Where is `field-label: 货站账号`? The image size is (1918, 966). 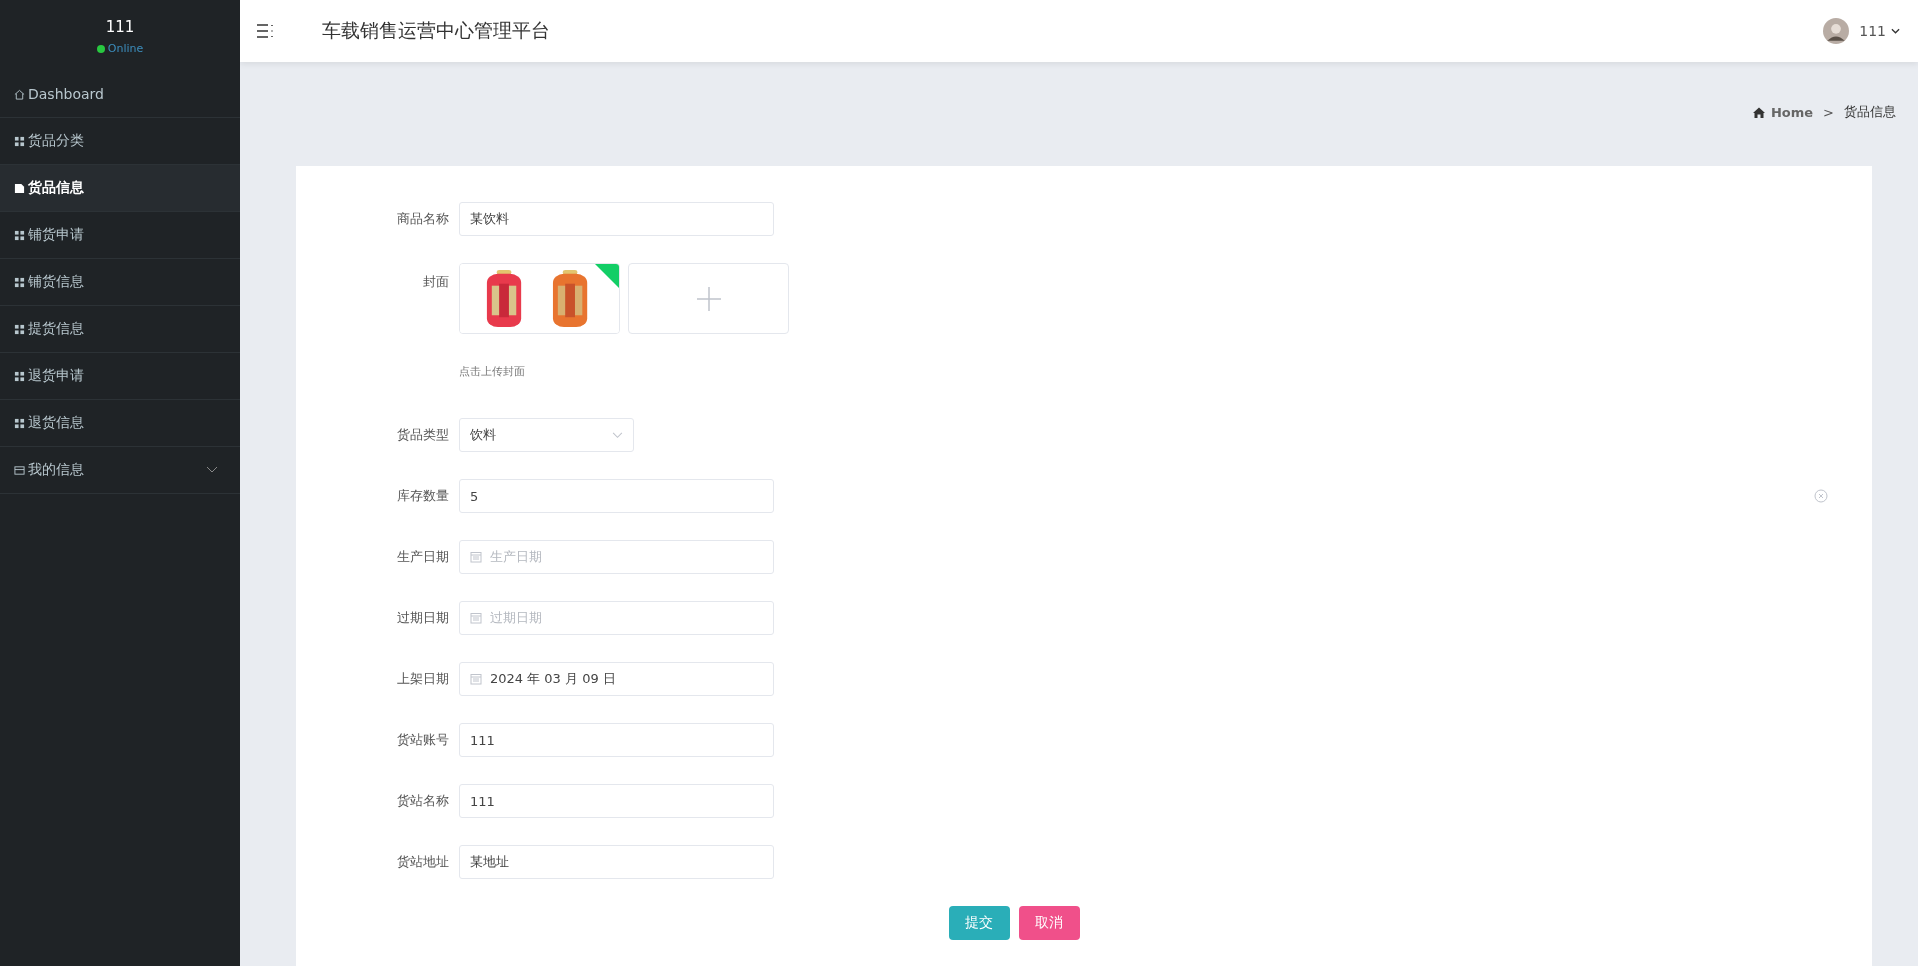
field-label: 货站账号 is located at coordinates (423, 740).